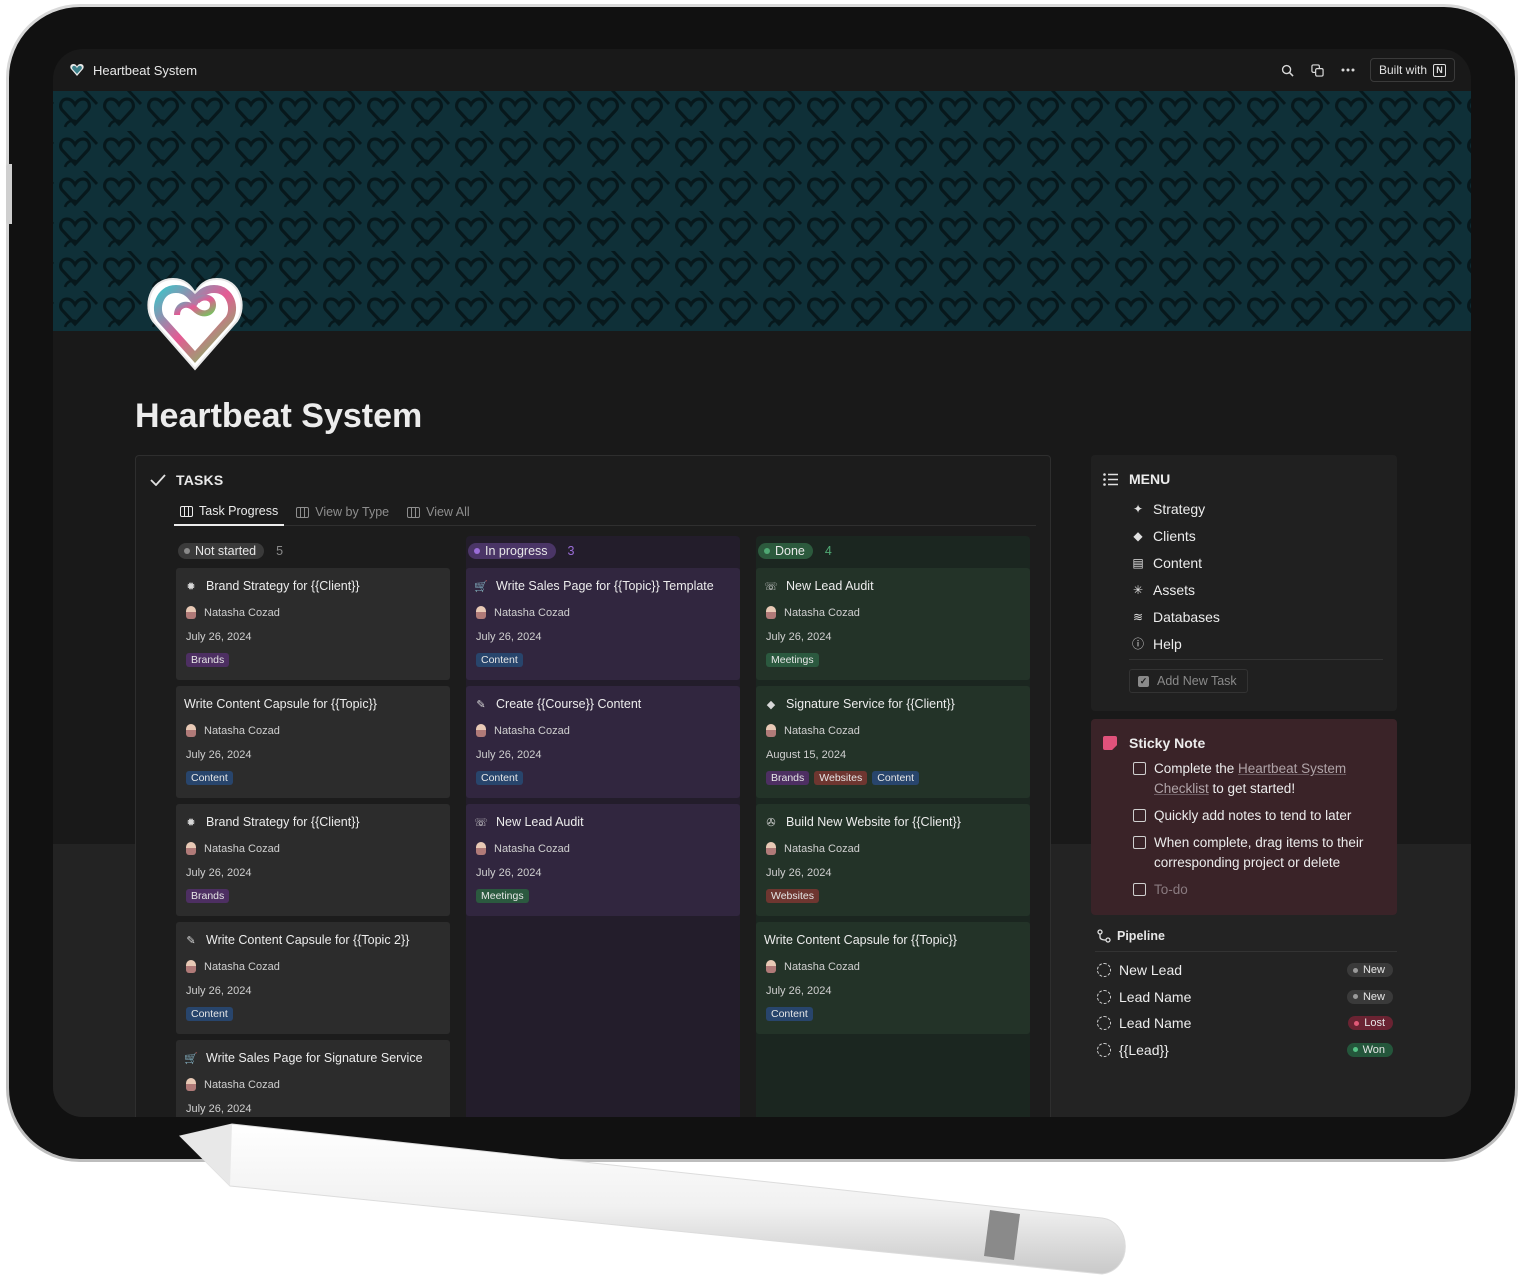 The height and width of the screenshot is (1286, 1523). Describe the element at coordinates (313, 1084) in the screenshot. I see `assignee: Natasha Cozad` at that location.